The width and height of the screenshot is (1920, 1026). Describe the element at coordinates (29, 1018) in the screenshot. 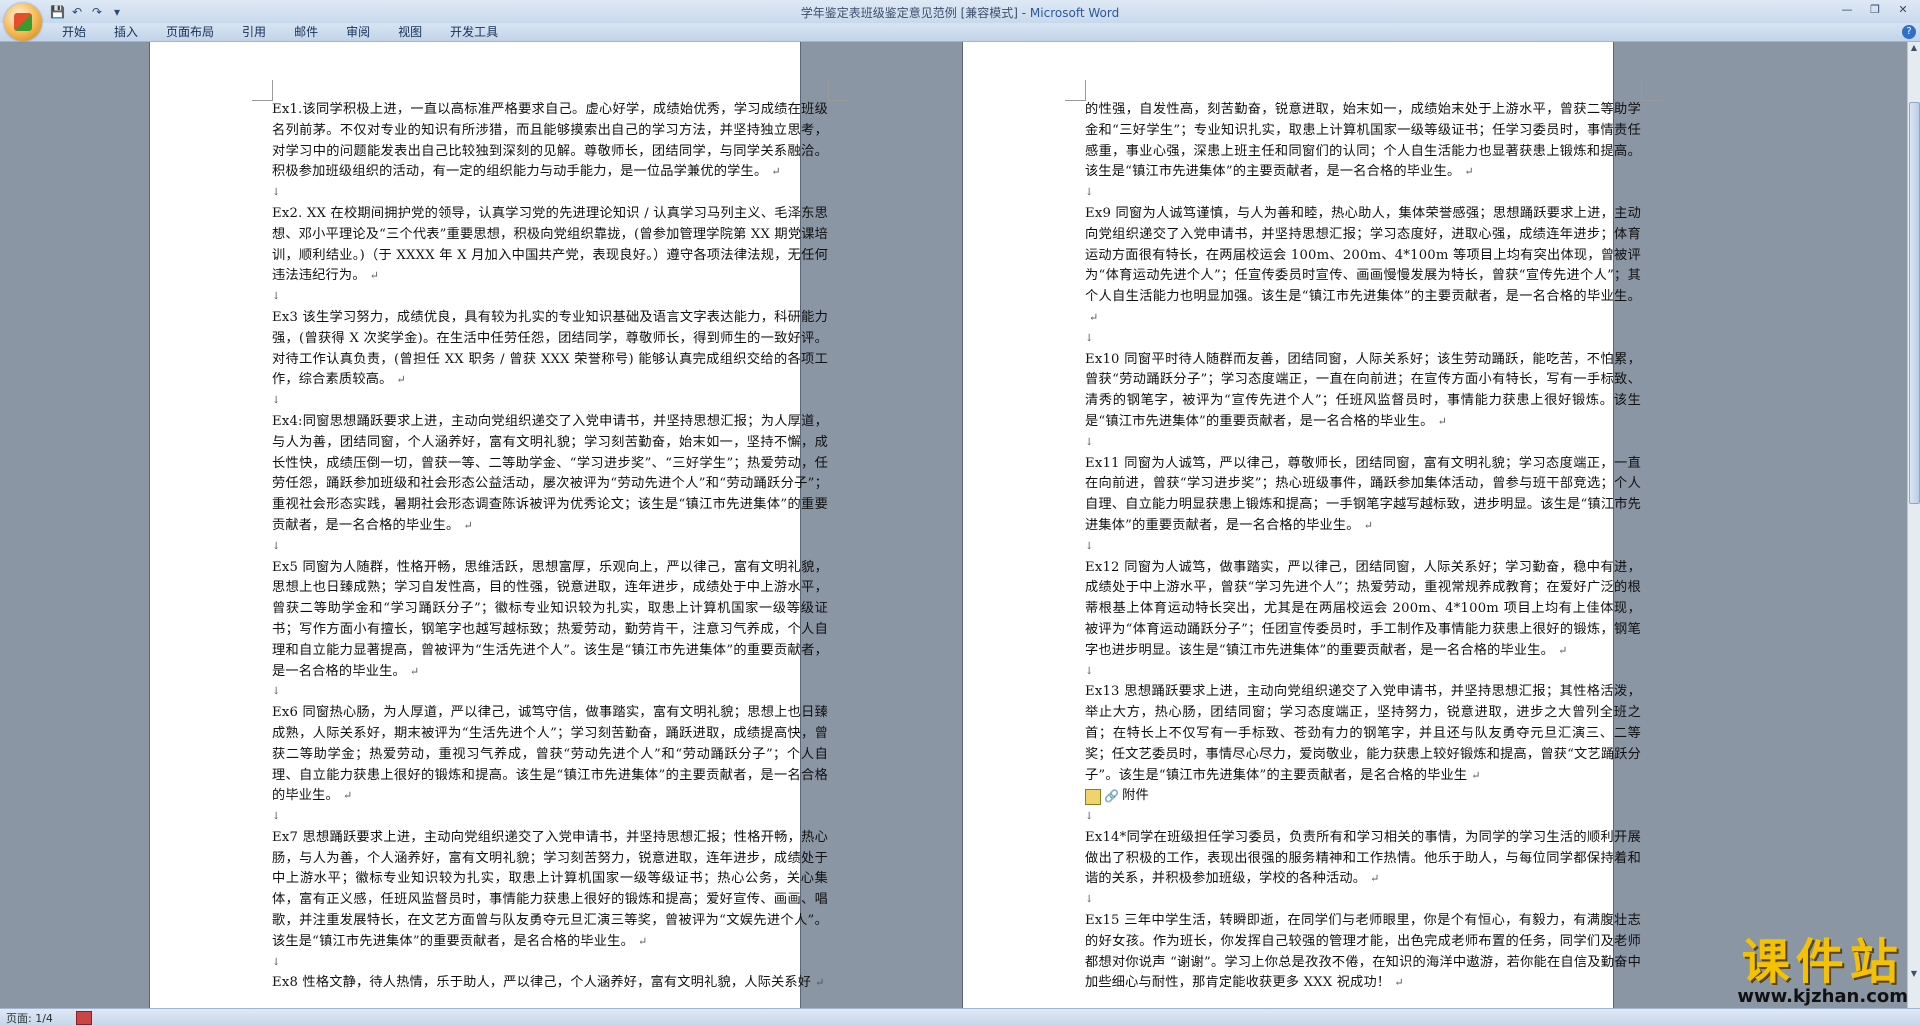

I see `page-indicator: 页面: 1/4` at that location.